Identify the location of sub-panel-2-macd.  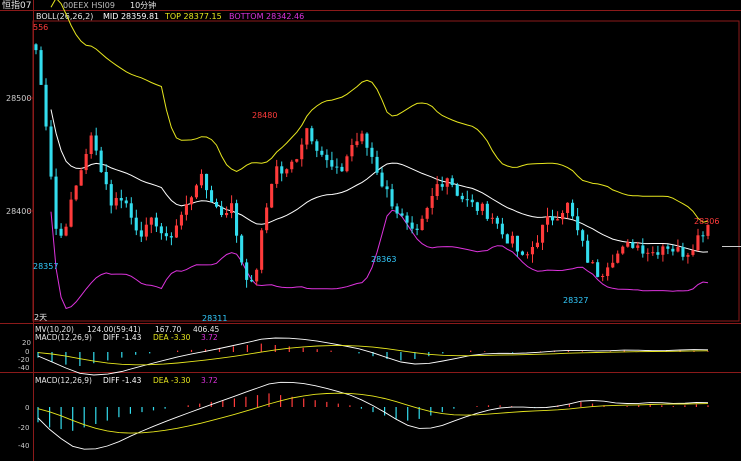
(373, 415).